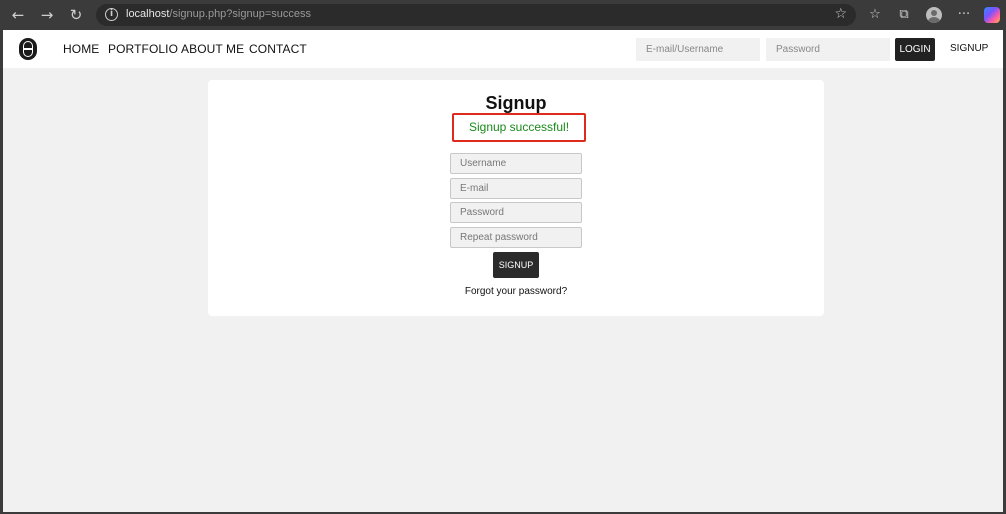 This screenshot has height=514, width=1006. I want to click on password-field, so click(516, 212).